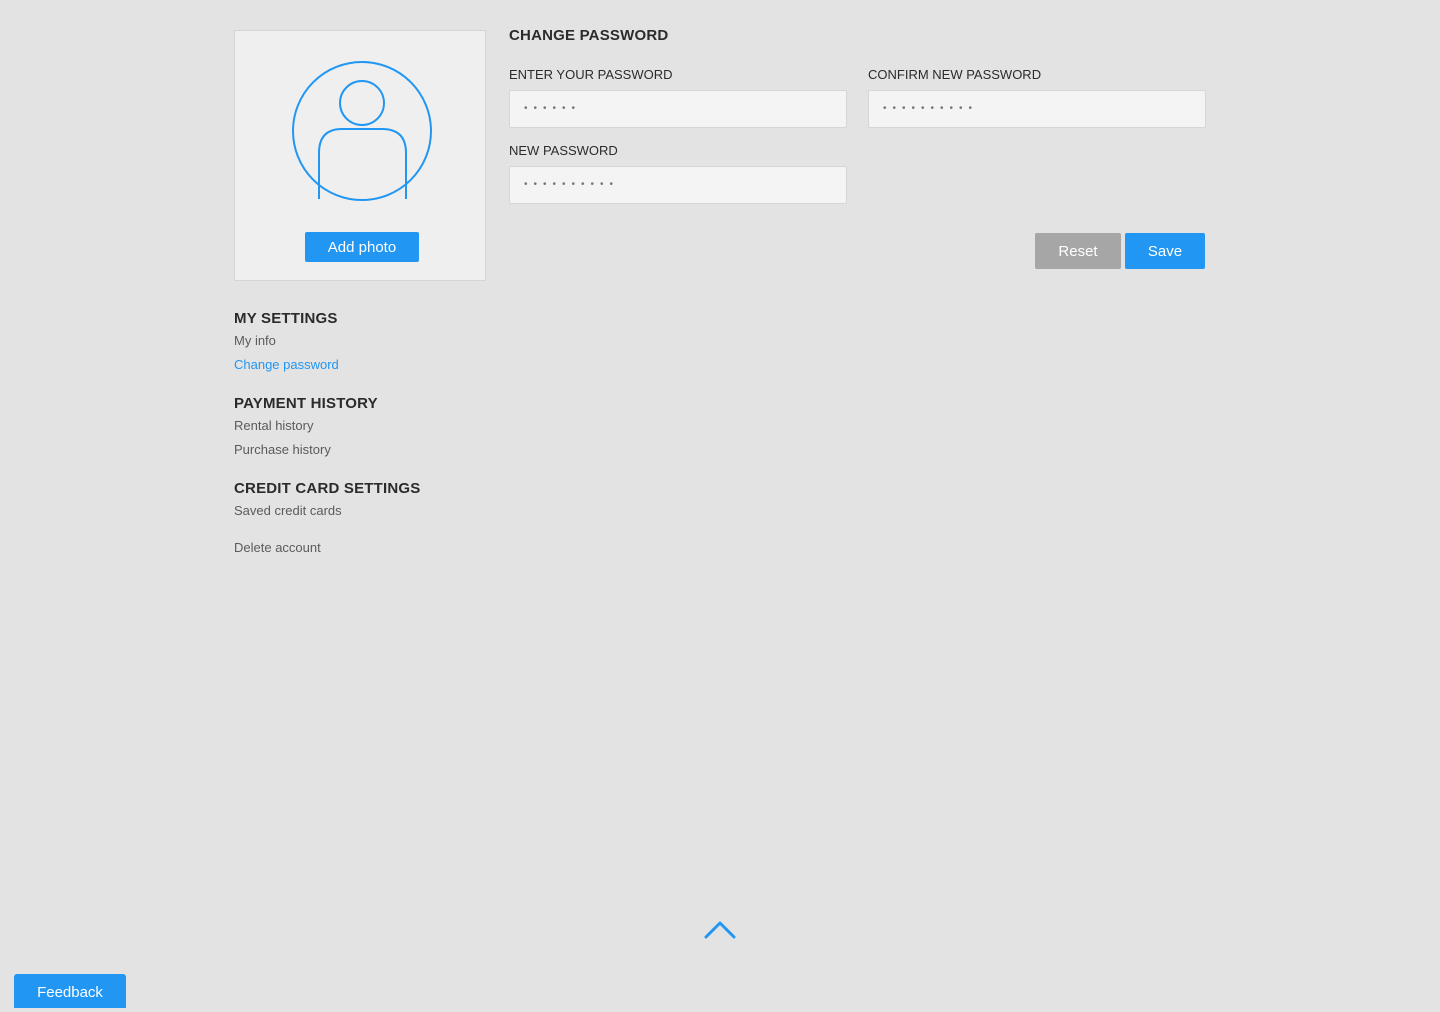 The width and height of the screenshot is (1440, 1012). Describe the element at coordinates (286, 318) in the screenshot. I see `menu-heading-my-settings: MY SETTINGS` at that location.